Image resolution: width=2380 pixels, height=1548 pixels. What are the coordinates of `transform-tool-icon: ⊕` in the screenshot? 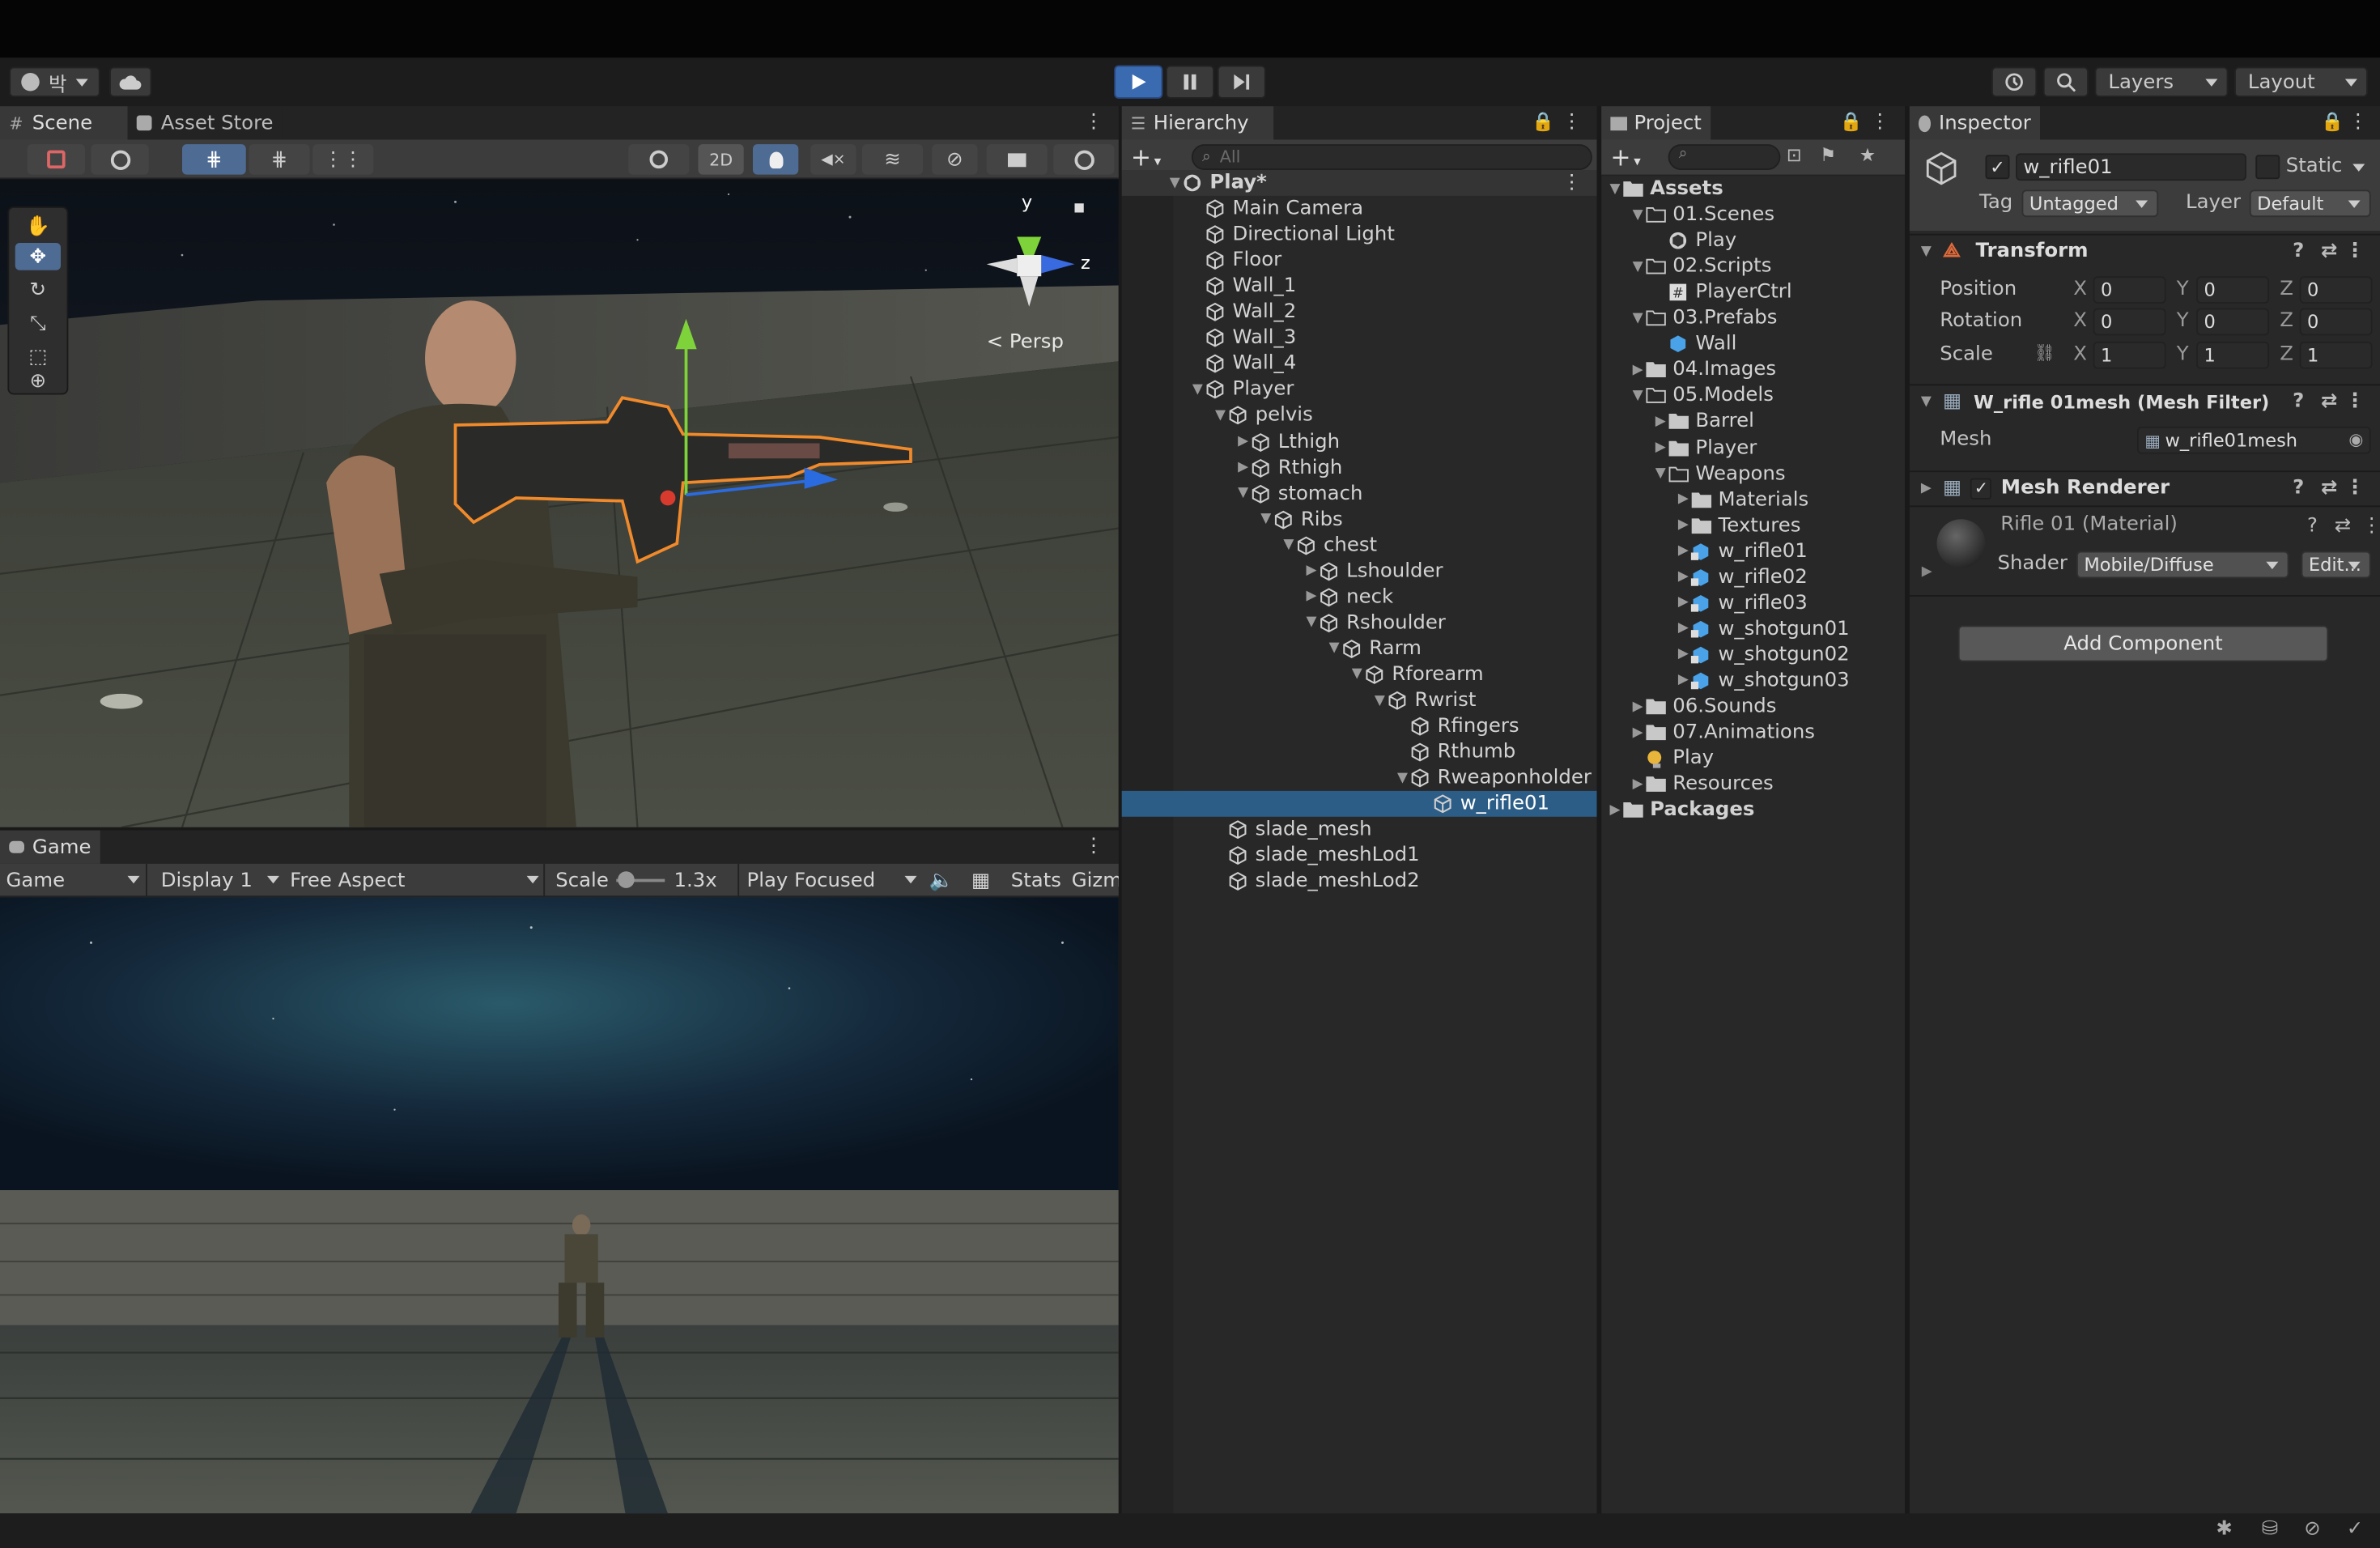 It's located at (38, 381).